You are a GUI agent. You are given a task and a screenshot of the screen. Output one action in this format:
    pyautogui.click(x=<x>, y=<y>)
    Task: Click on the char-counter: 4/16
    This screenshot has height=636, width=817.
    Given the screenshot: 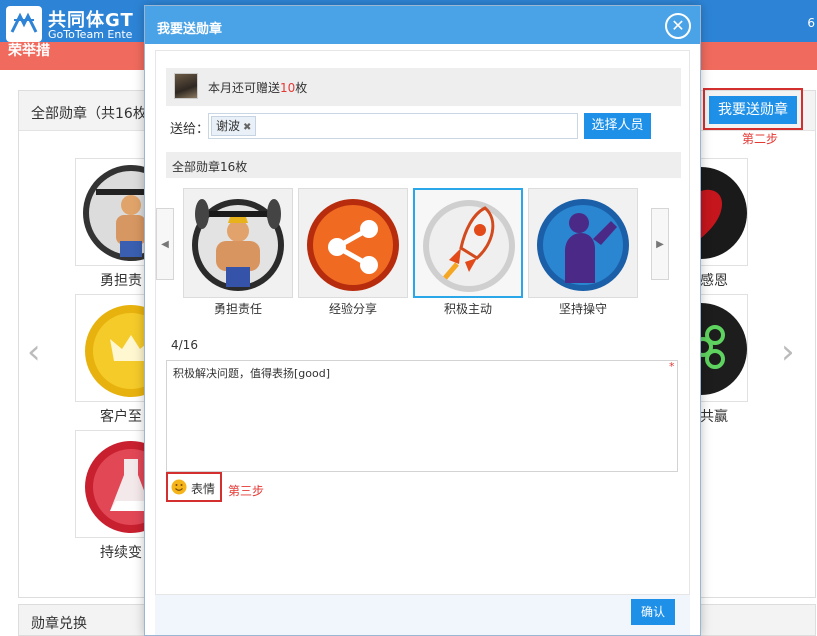 What is the action you would take?
    pyautogui.click(x=184, y=345)
    